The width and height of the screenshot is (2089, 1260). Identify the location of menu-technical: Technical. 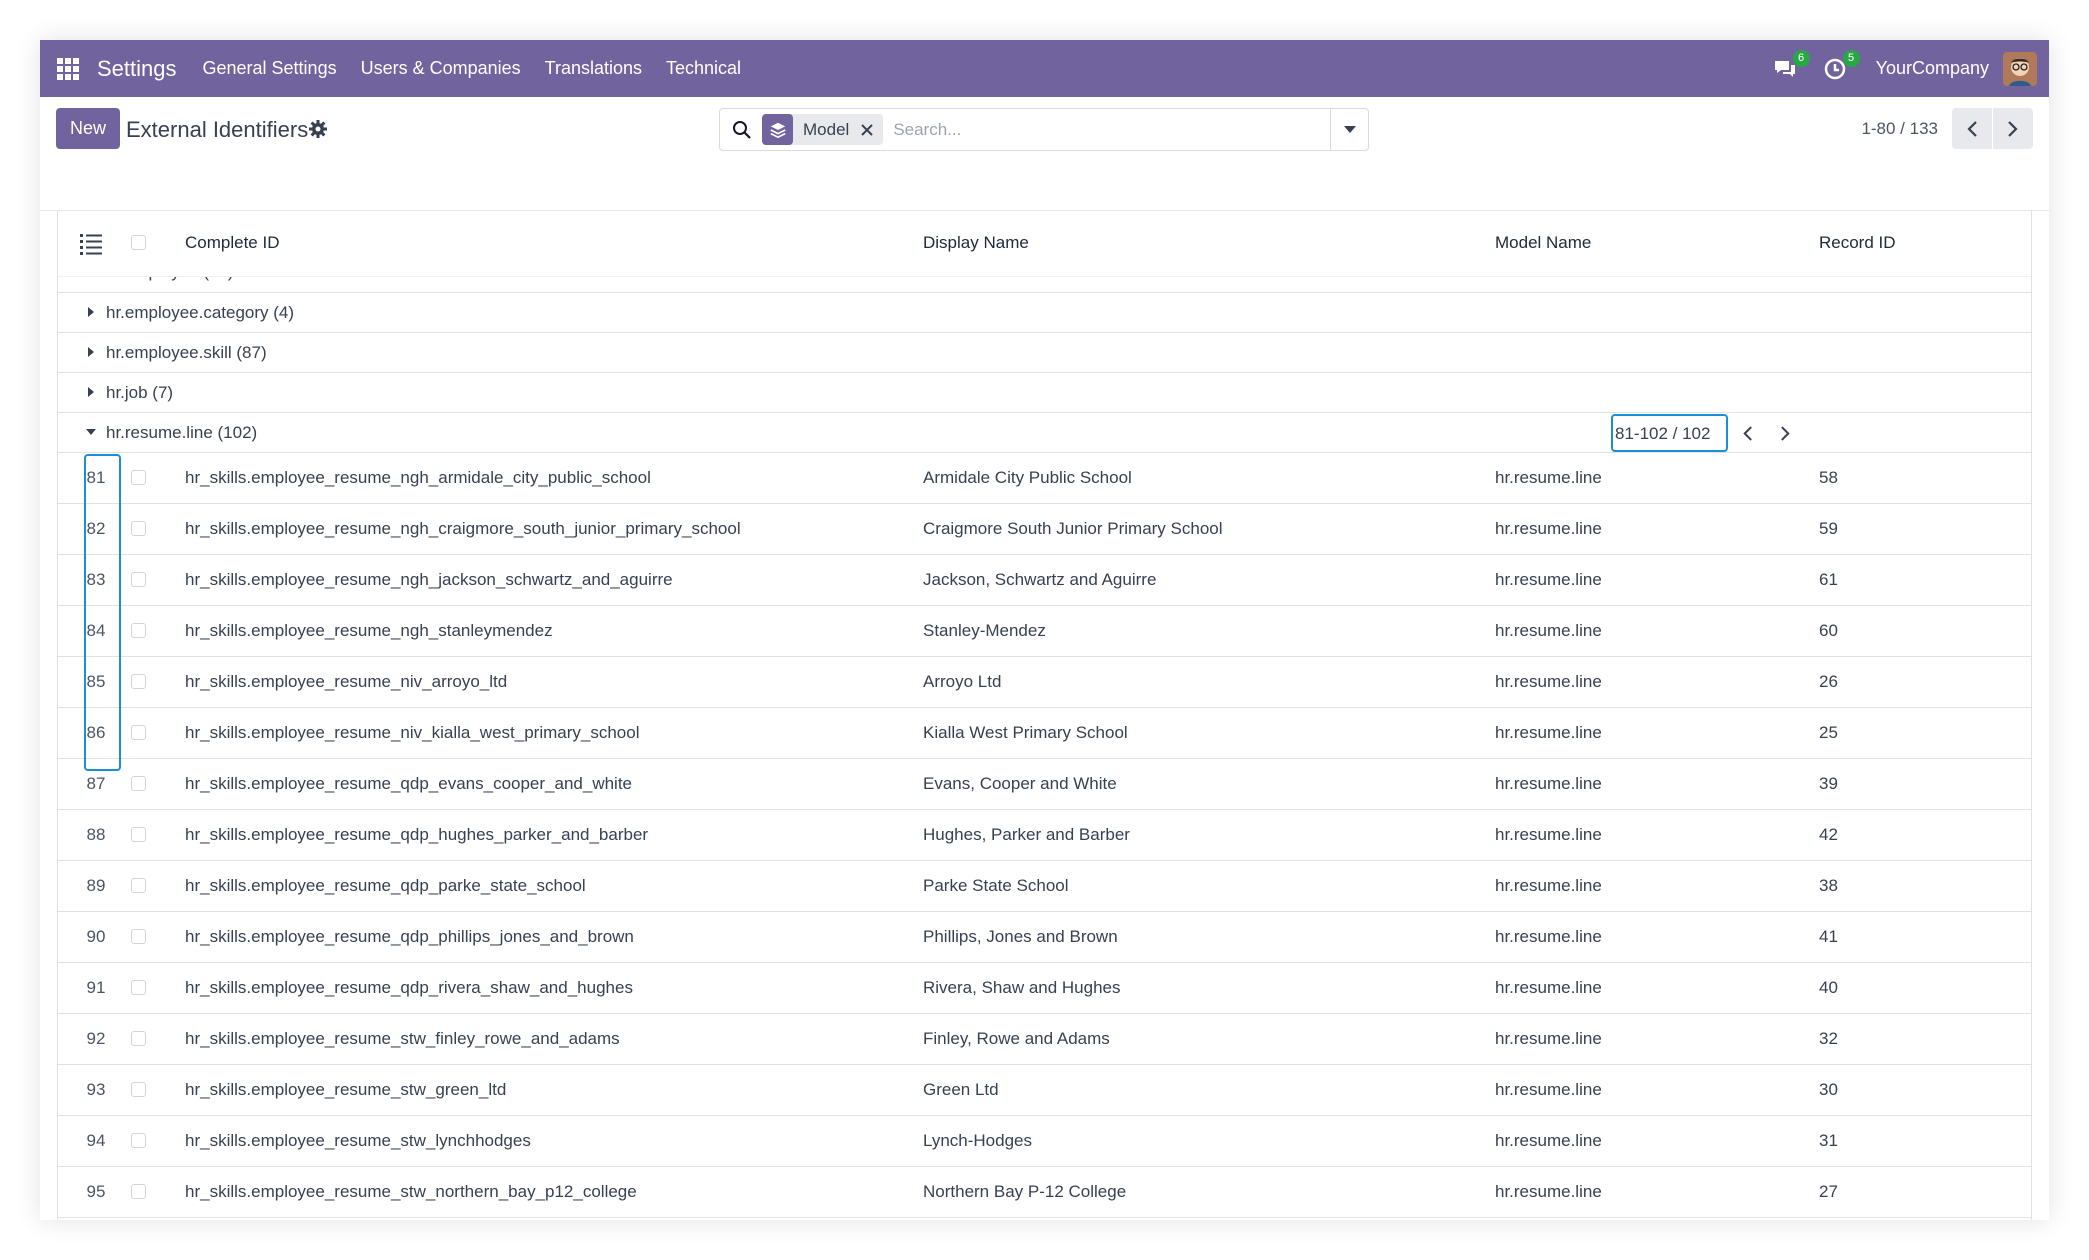
(703, 68).